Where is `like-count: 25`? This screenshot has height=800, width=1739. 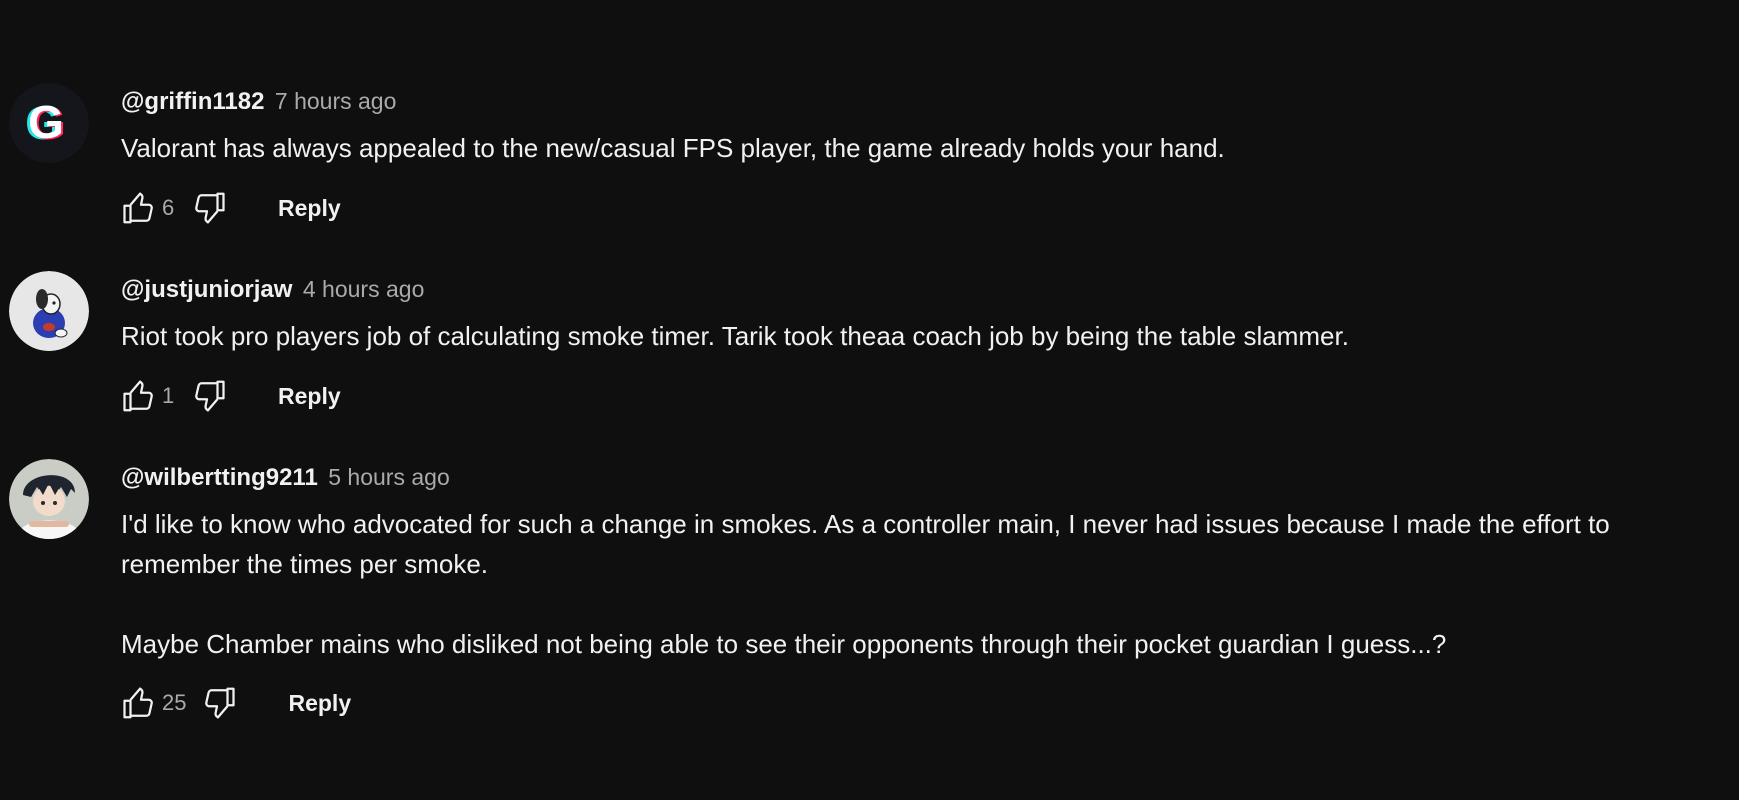 like-count: 25 is located at coordinates (174, 702).